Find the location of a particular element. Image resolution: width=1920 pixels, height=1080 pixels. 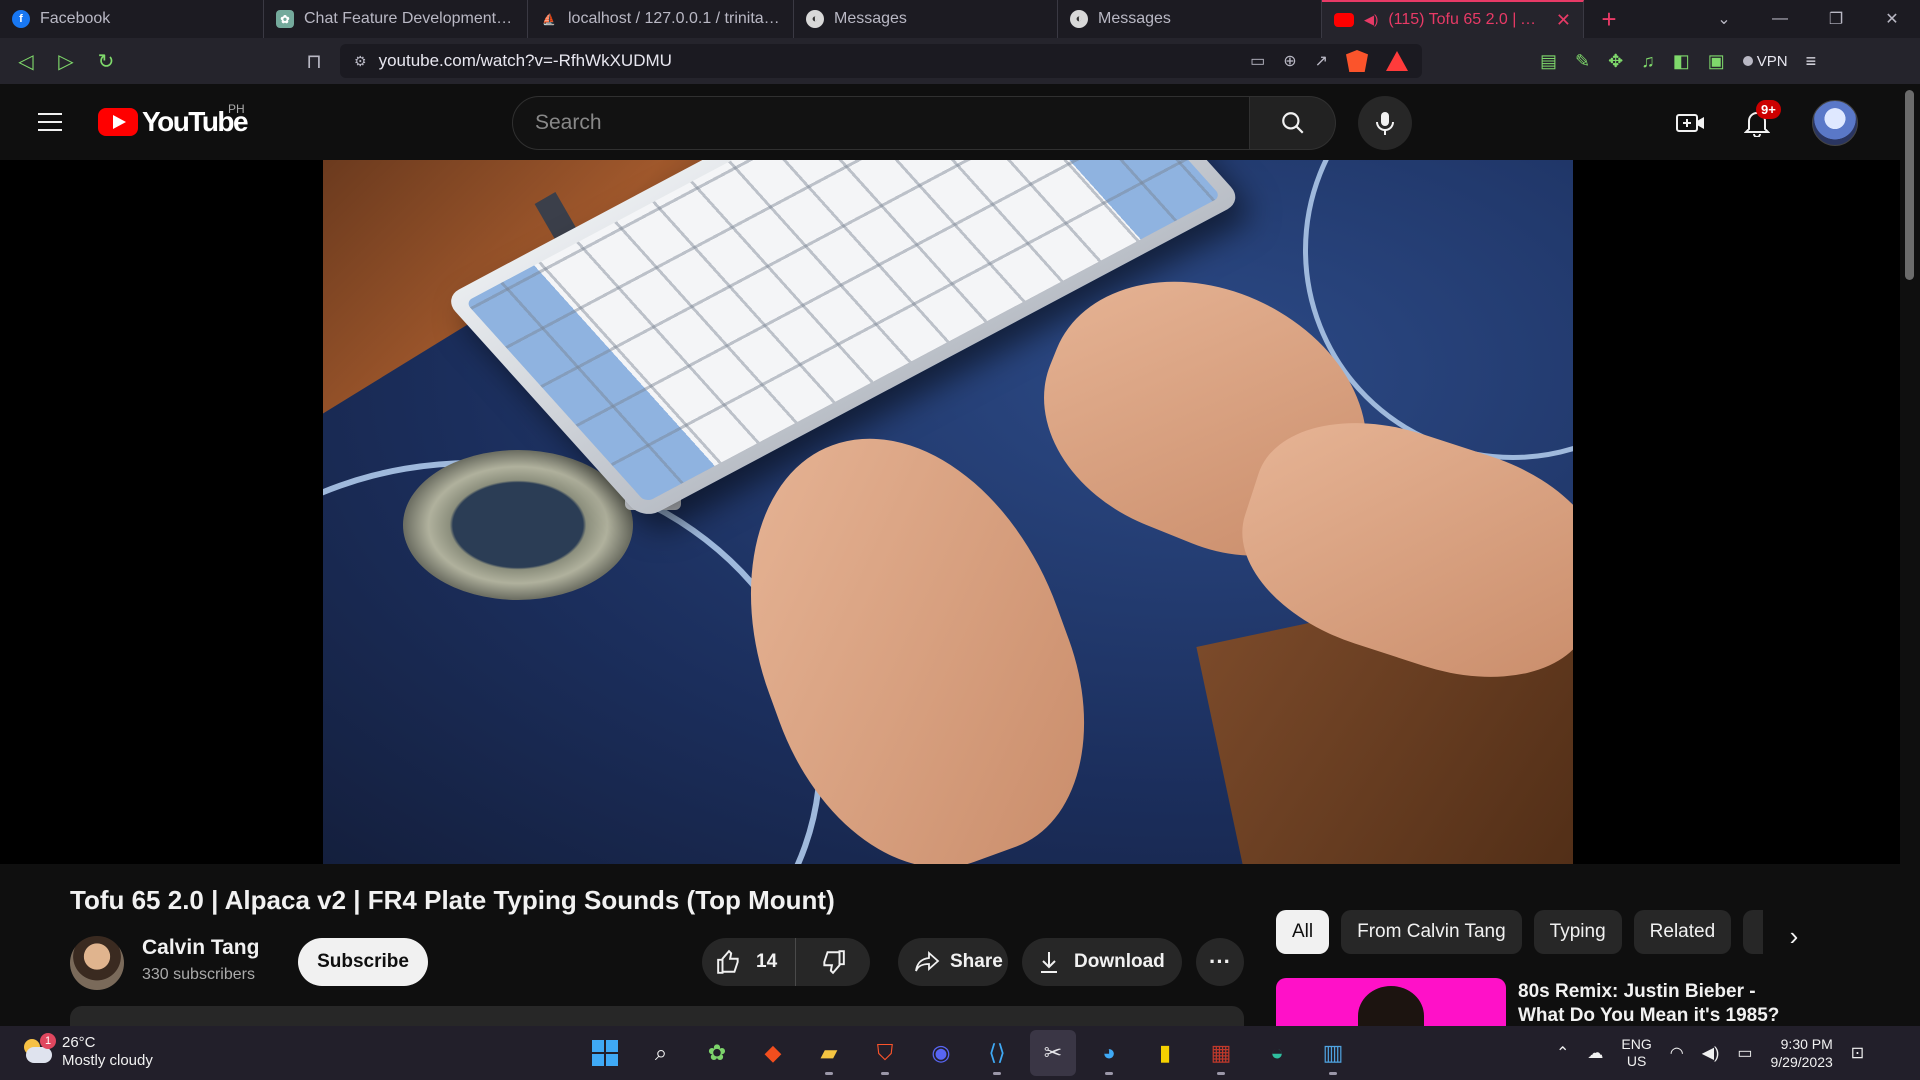

taskbar-search-icon: ⌕ is located at coordinates (661, 1053).